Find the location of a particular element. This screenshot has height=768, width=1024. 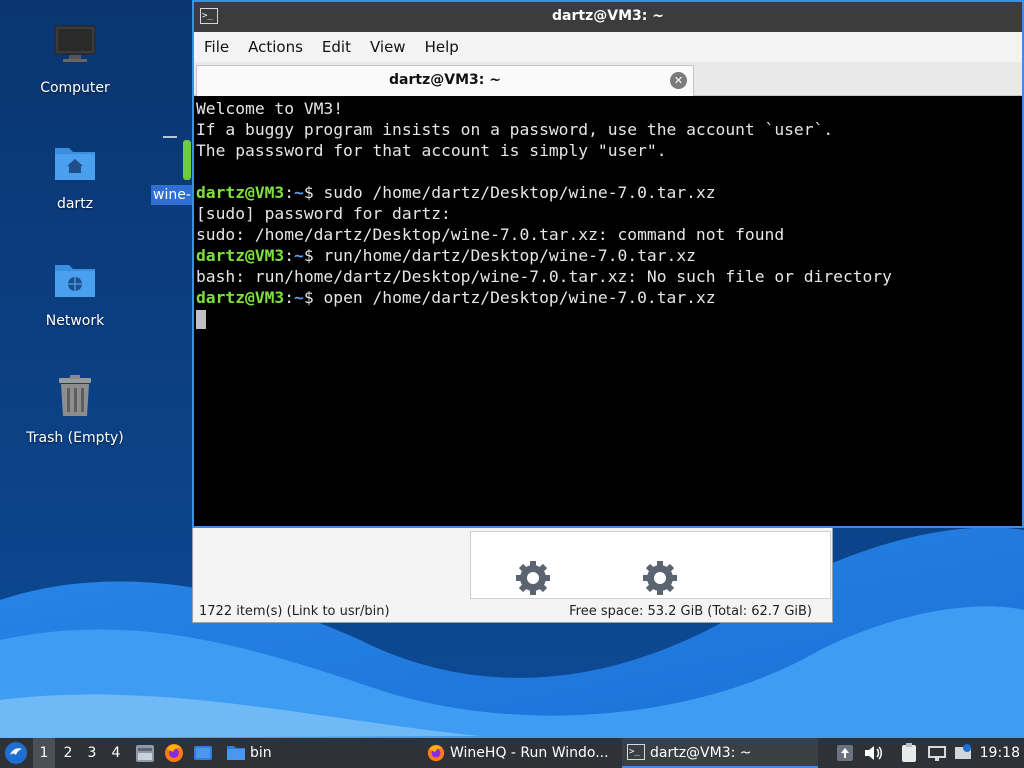

menu-actions: Actions is located at coordinates (275, 47).